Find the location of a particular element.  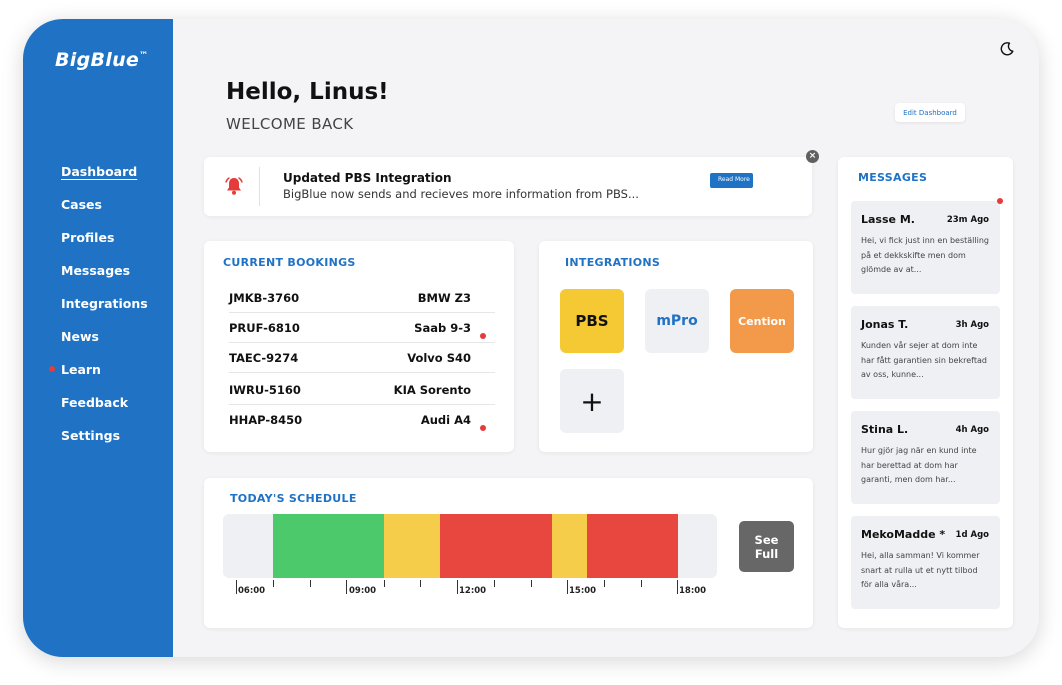

integration-mpro-tile: mPro is located at coordinates (677, 321).